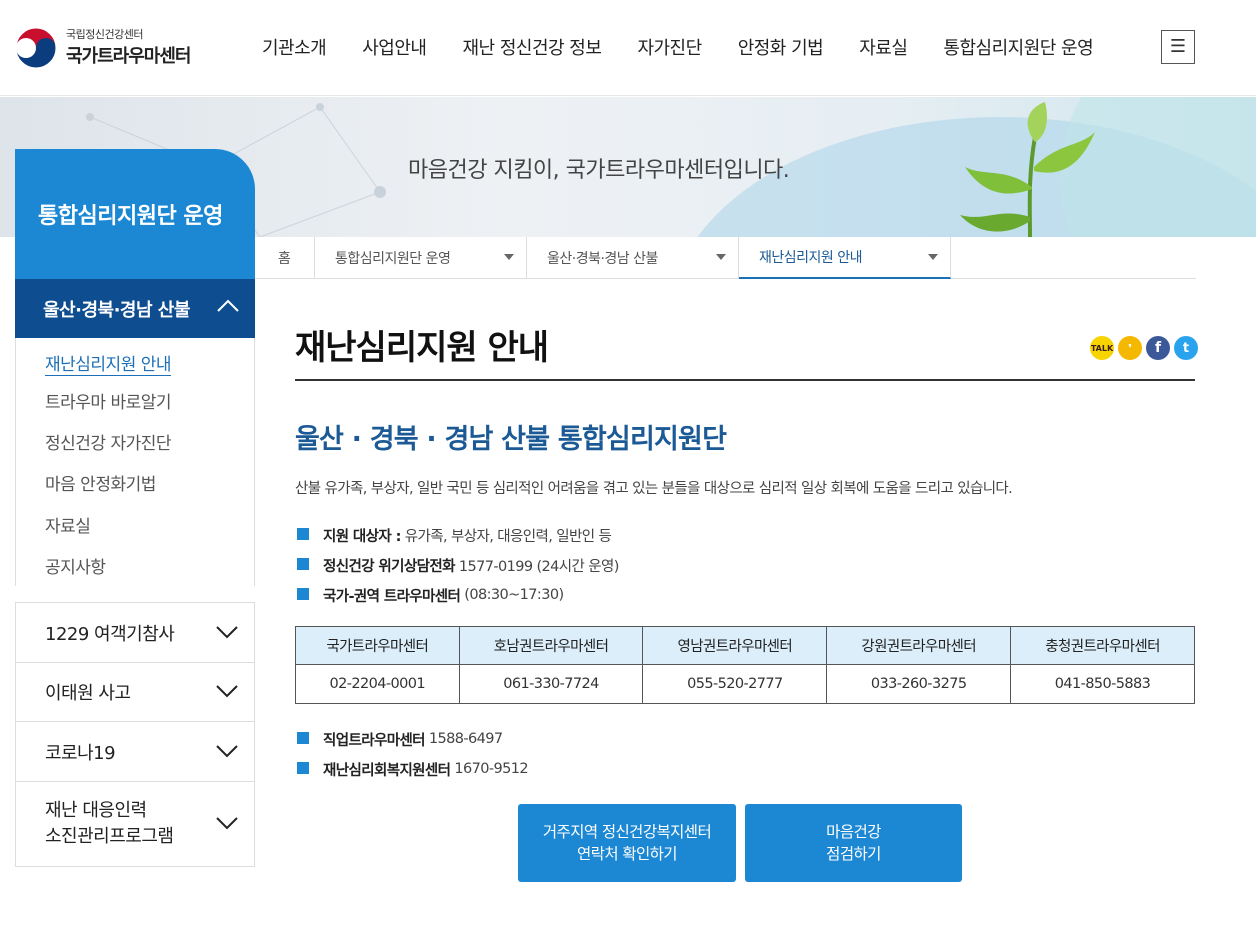 The height and width of the screenshot is (935, 1256). I want to click on site-logo: 국립정신건강센터 국가트라우마센터, so click(114, 47).